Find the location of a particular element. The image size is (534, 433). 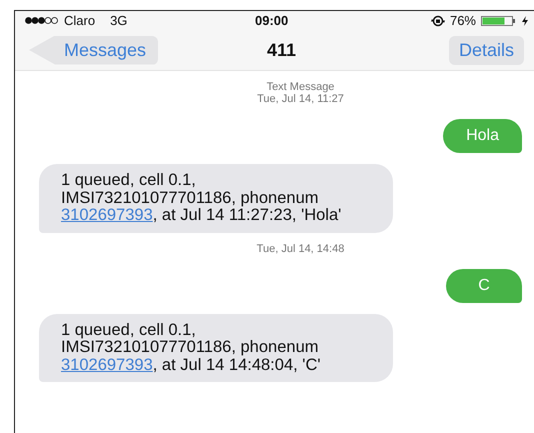

battery-percent: 76% is located at coordinates (463, 20).